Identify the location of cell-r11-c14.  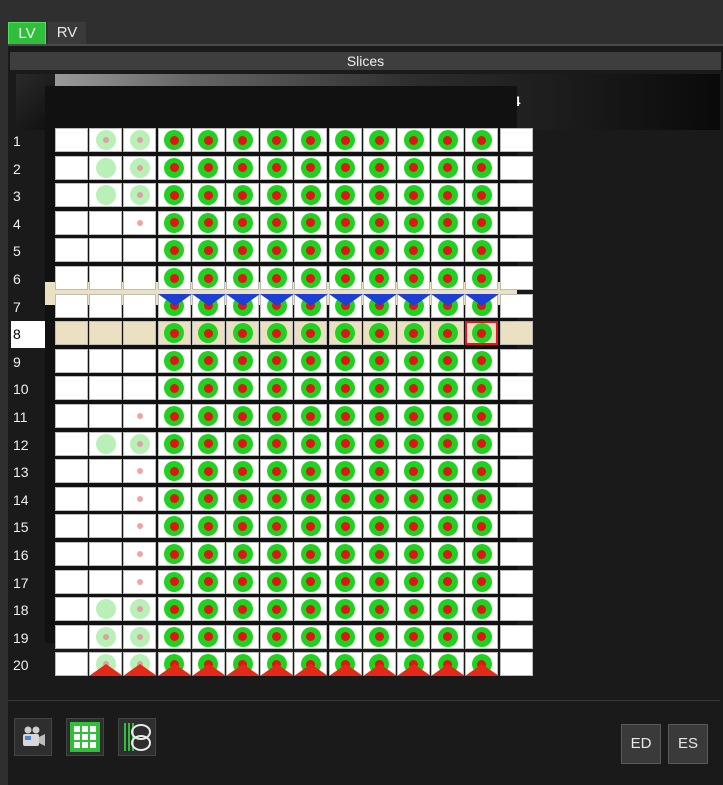
(516, 416).